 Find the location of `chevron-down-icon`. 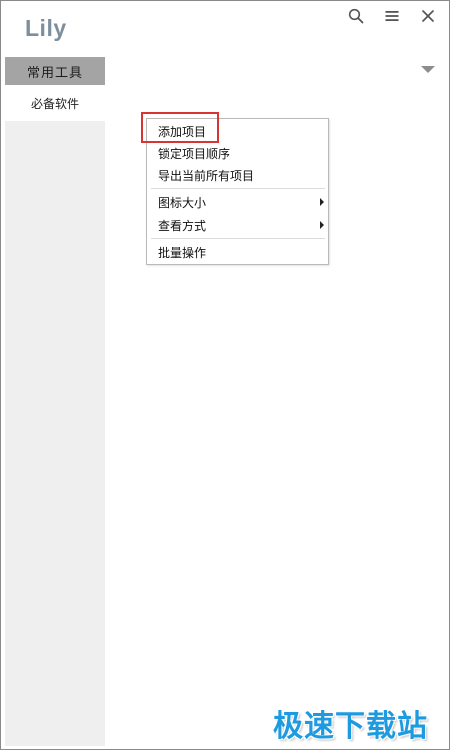

chevron-down-icon is located at coordinates (428, 69).